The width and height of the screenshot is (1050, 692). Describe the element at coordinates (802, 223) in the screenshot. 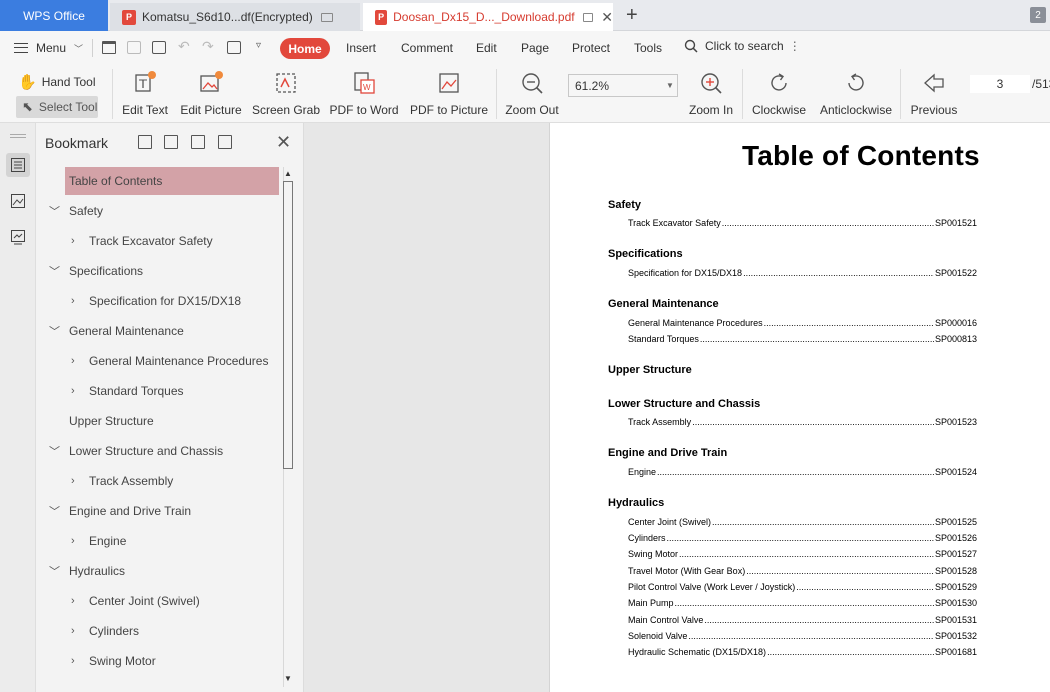

I see `toc-entry: Track Excavator Safety SP001521` at that location.